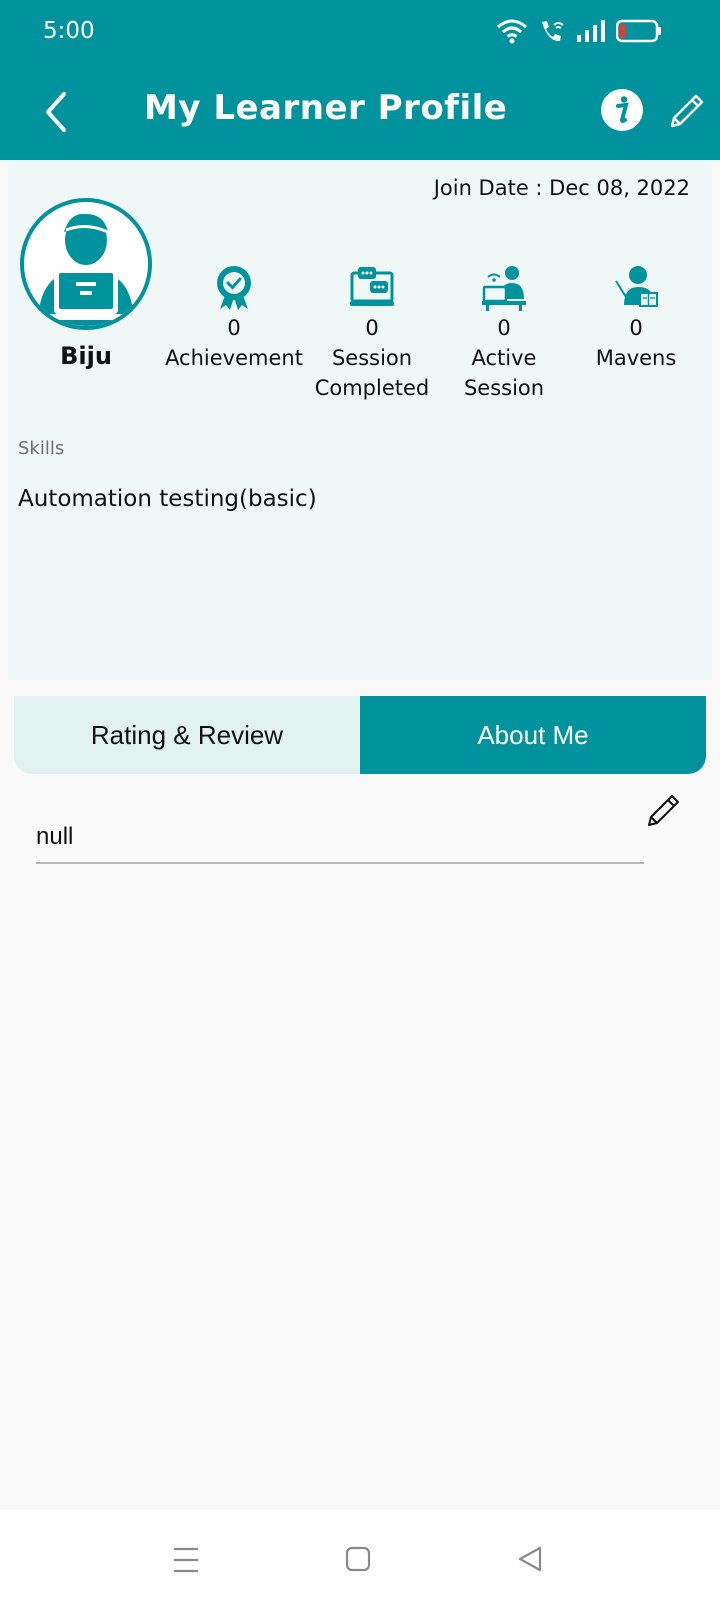 This screenshot has height=1600, width=720. Describe the element at coordinates (86, 356) in the screenshot. I see `user-name: Biju` at that location.